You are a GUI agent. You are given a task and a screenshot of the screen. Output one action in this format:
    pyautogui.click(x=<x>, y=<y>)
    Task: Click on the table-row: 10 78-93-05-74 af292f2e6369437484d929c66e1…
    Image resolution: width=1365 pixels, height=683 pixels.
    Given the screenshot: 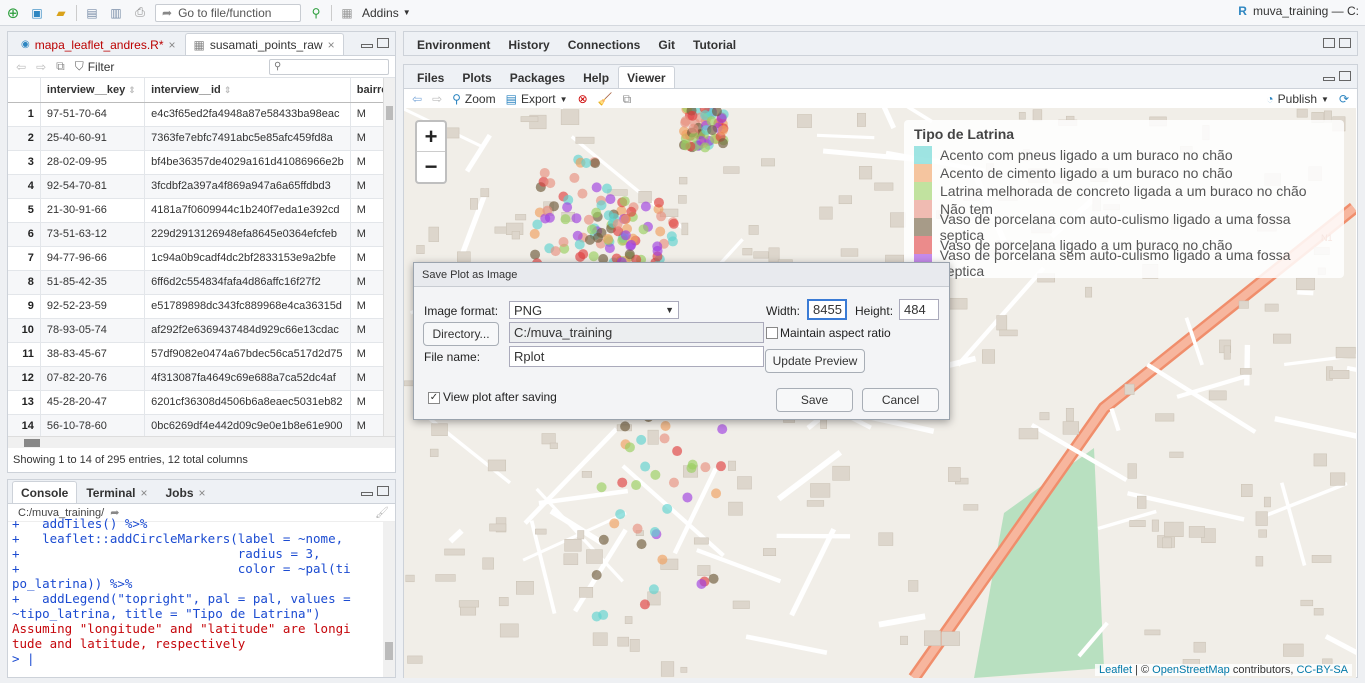 What is the action you would take?
    pyautogui.click(x=201, y=330)
    